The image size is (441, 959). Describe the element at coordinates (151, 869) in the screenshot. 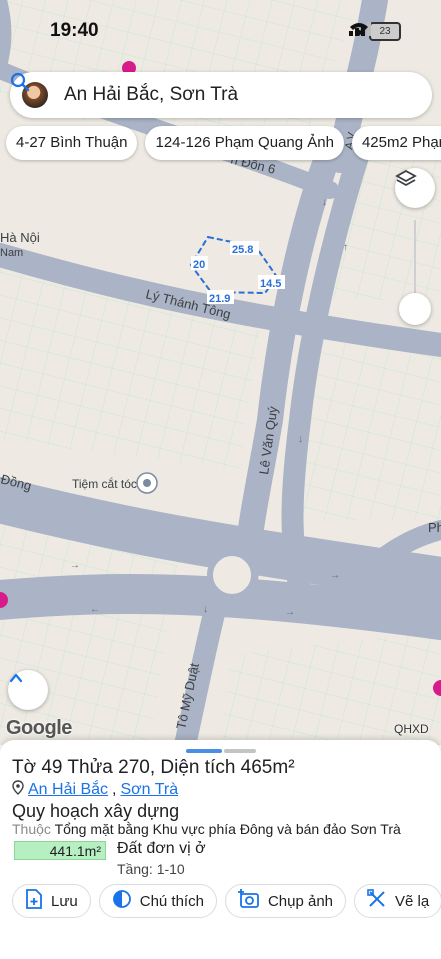

I see `floors: Tầng: 1-10` at that location.